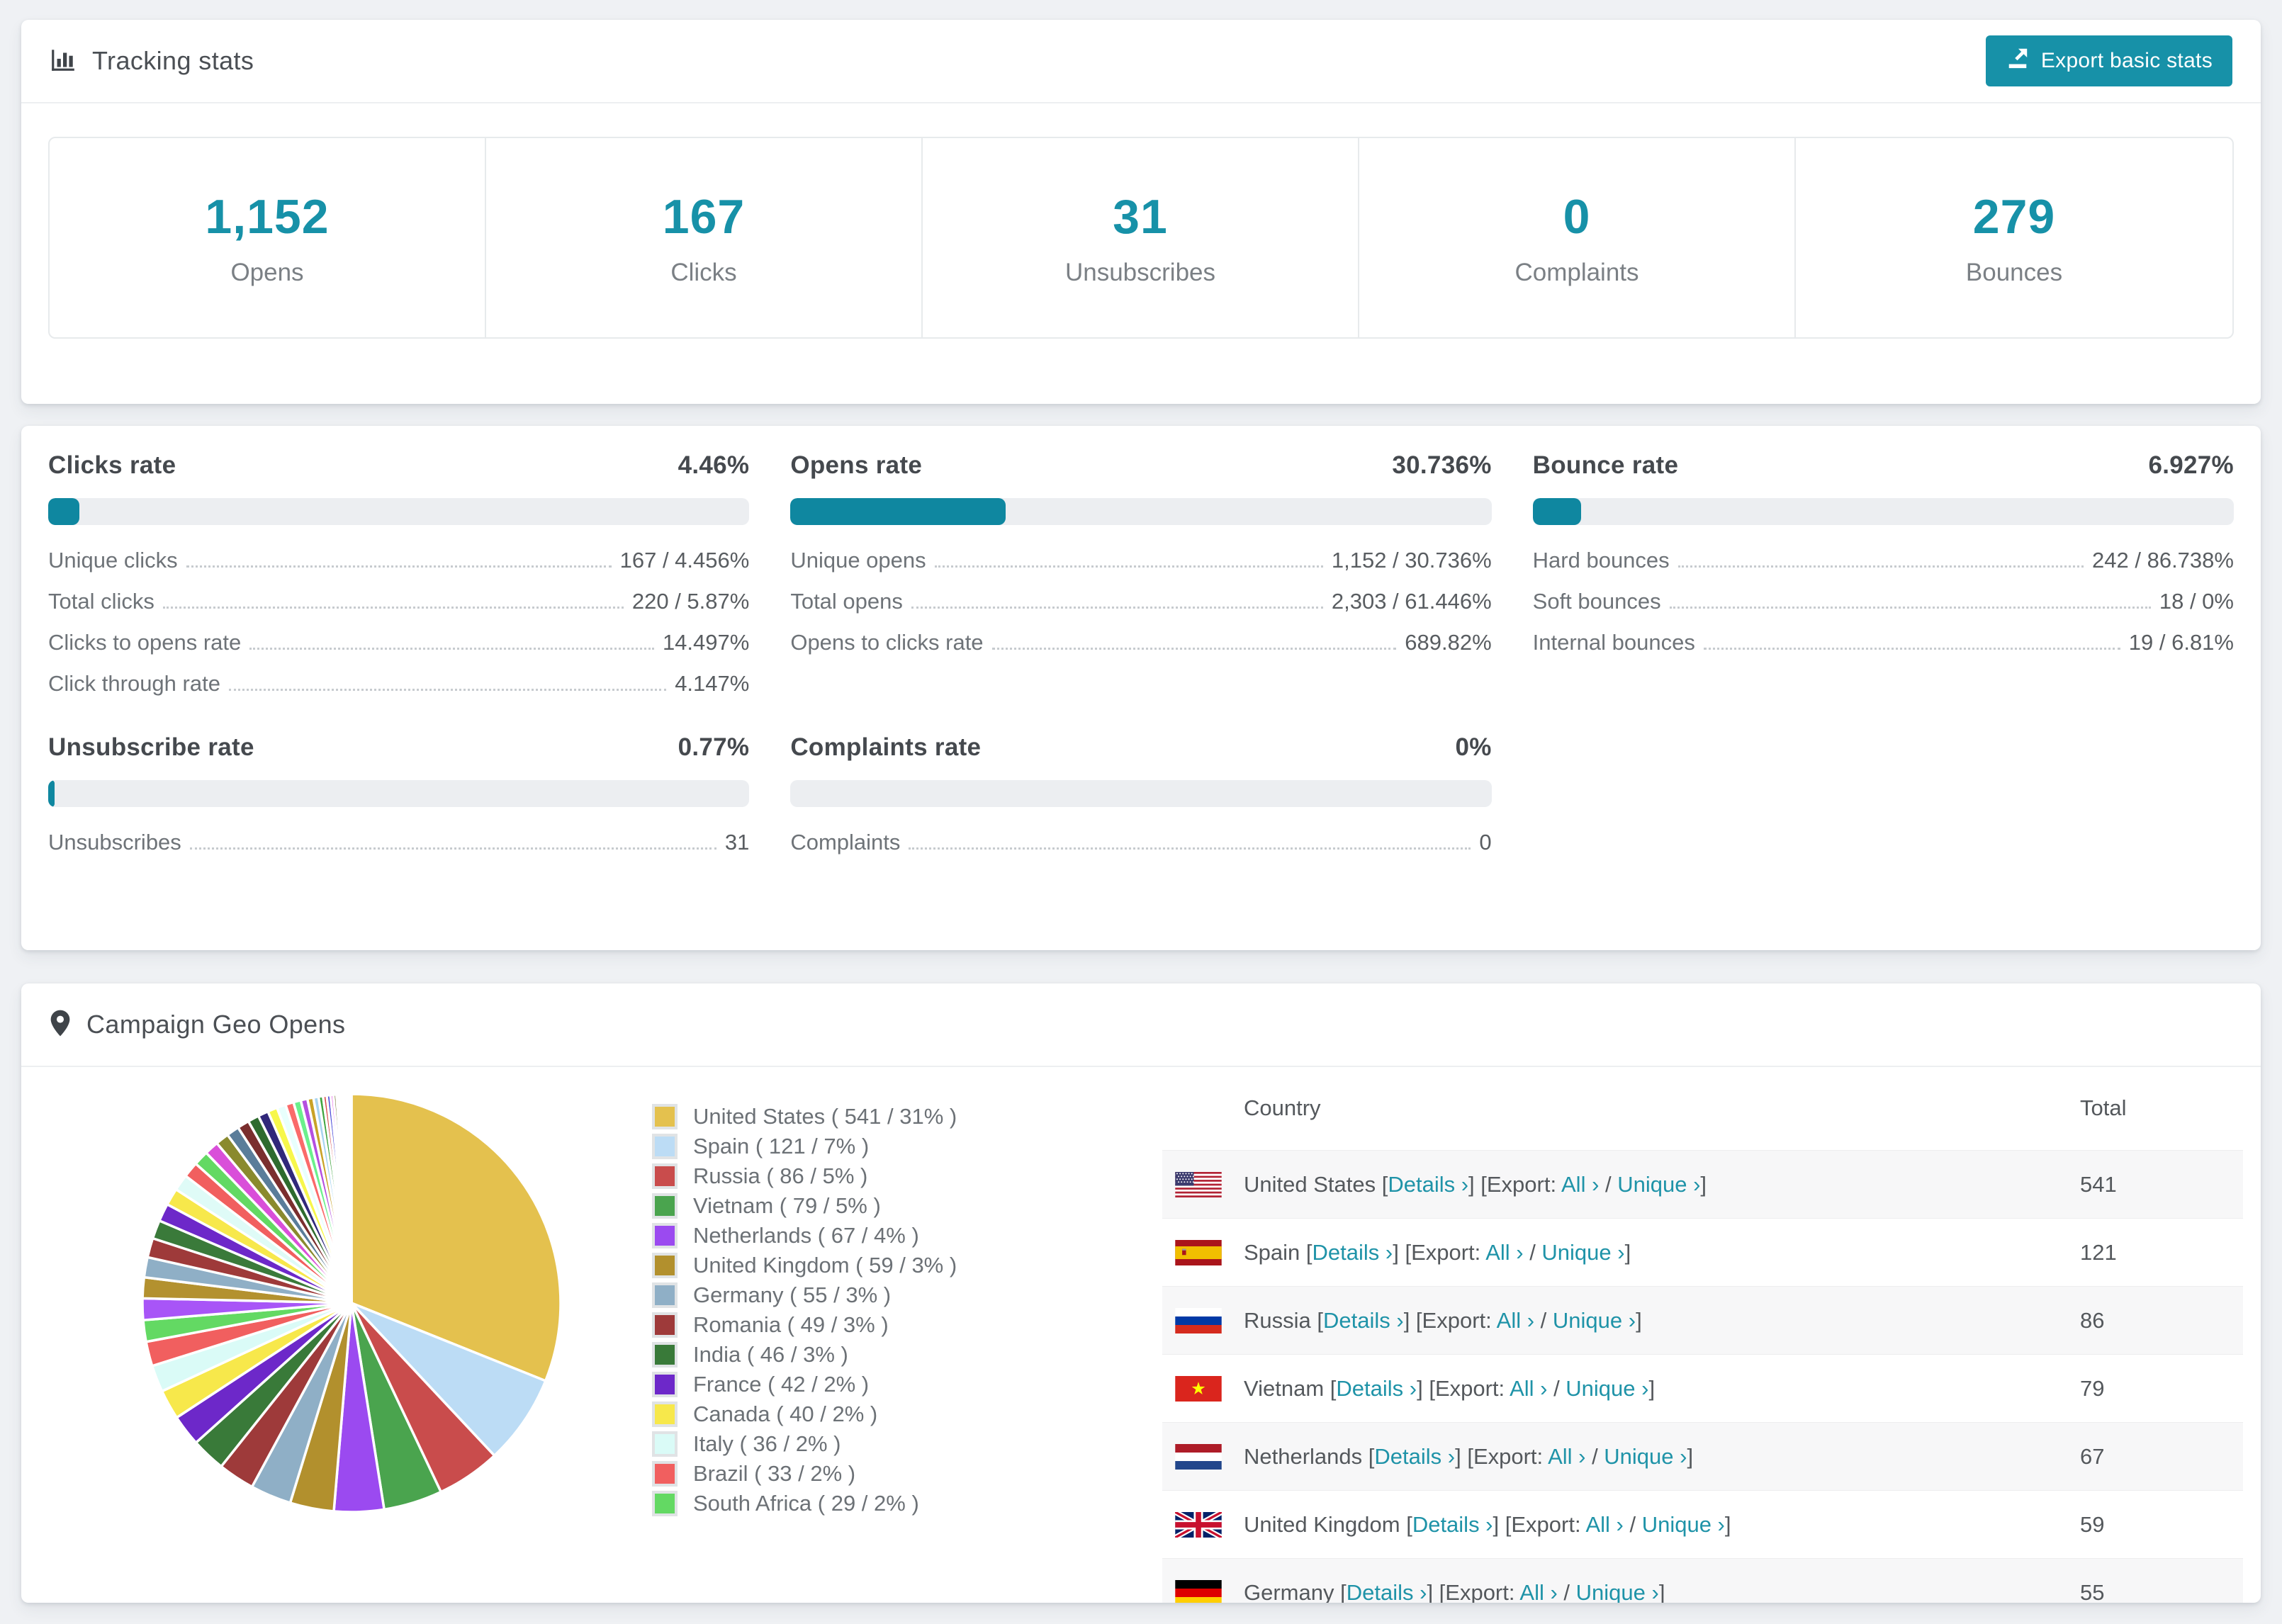 The width and height of the screenshot is (2282, 1624). What do you see at coordinates (1140, 562) in the screenshot?
I see `stat-row: Unique opens 1,152 / 30.736%` at bounding box center [1140, 562].